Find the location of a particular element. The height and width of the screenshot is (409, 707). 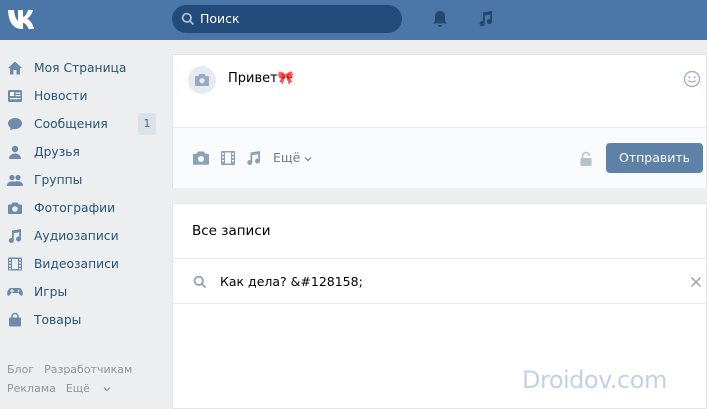

sidebar-item-label: Аудиозаписи is located at coordinates (76, 236).